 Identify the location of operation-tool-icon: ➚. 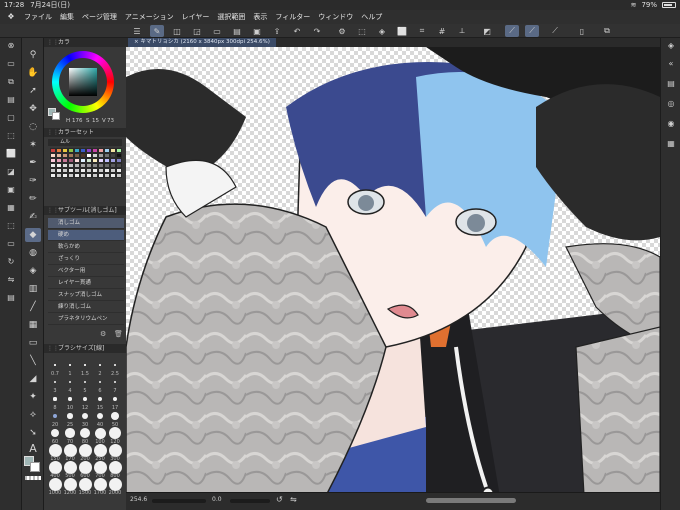
(33, 91).